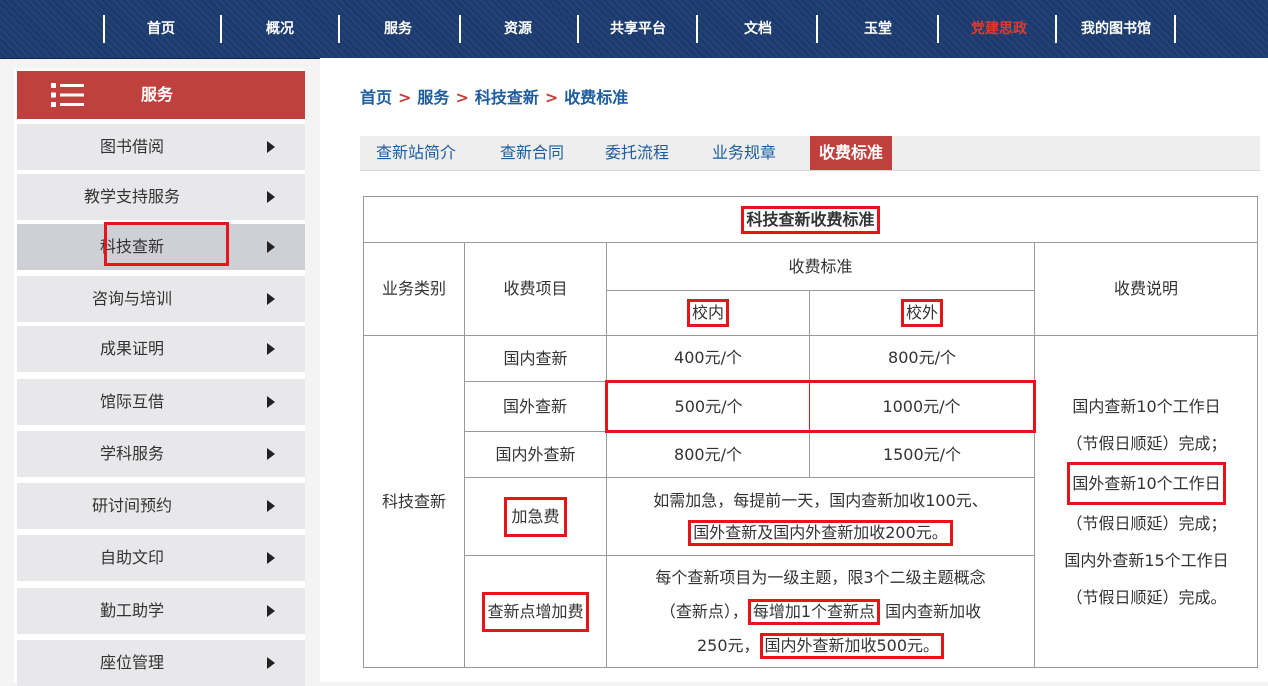 Image resolution: width=1268 pixels, height=686 pixels. I want to click on header-item: 收费项目, so click(535, 289).